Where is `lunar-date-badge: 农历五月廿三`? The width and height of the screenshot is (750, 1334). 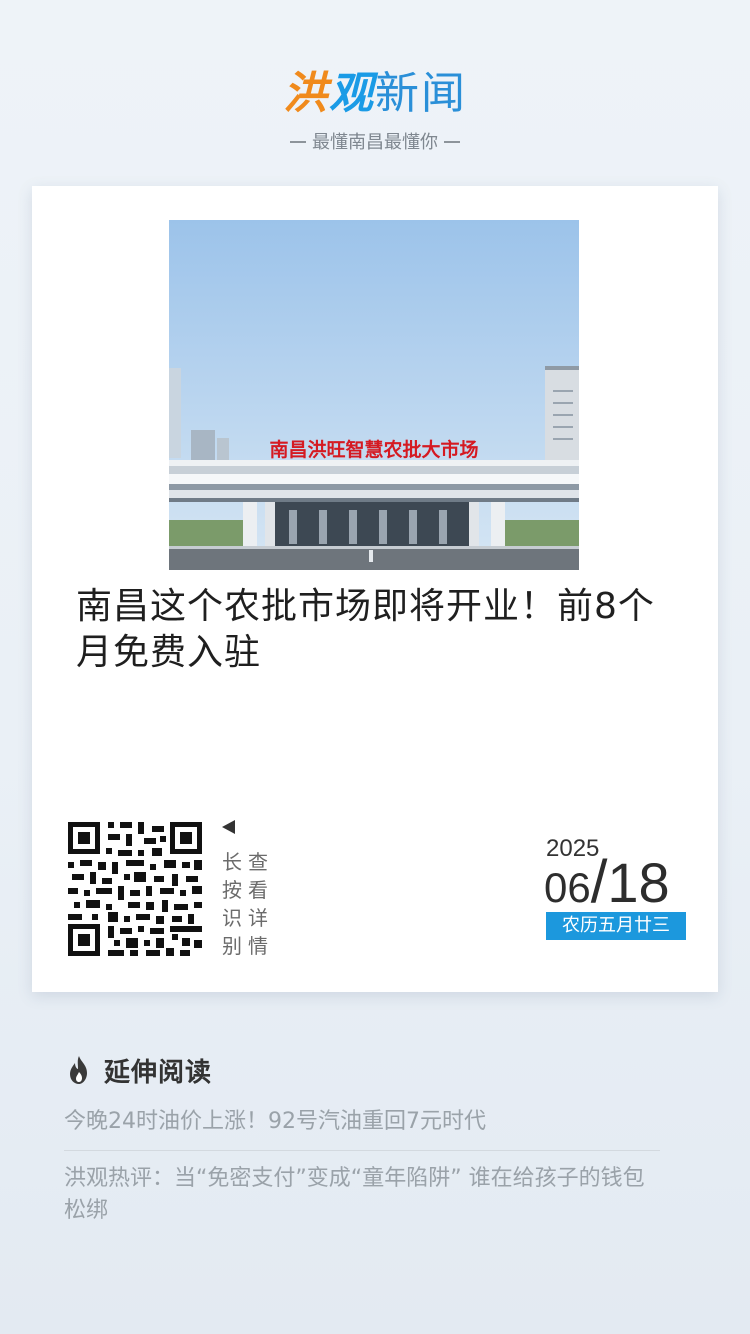
lunar-date-badge: 农历五月廿三 is located at coordinates (616, 926).